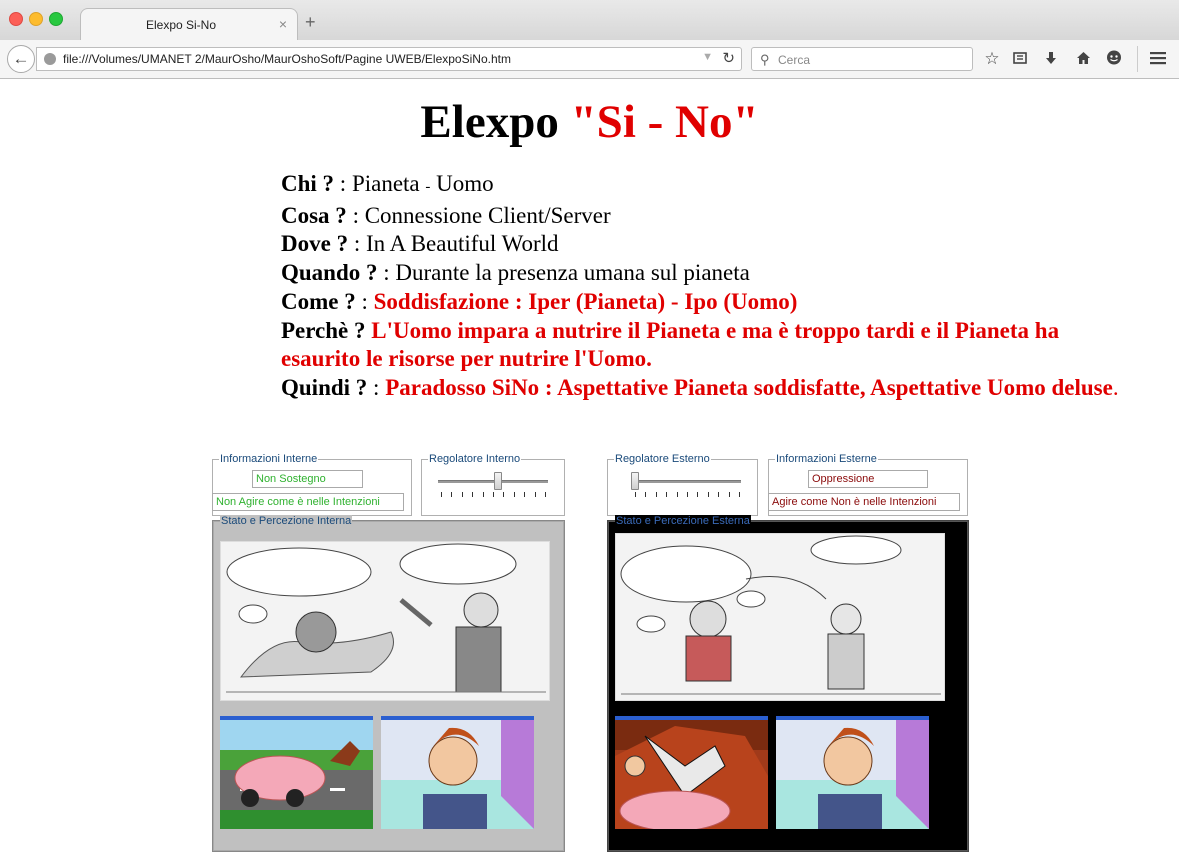  Describe the element at coordinates (765, 59) in the screenshot. I see `search-icon: ⚲` at that location.